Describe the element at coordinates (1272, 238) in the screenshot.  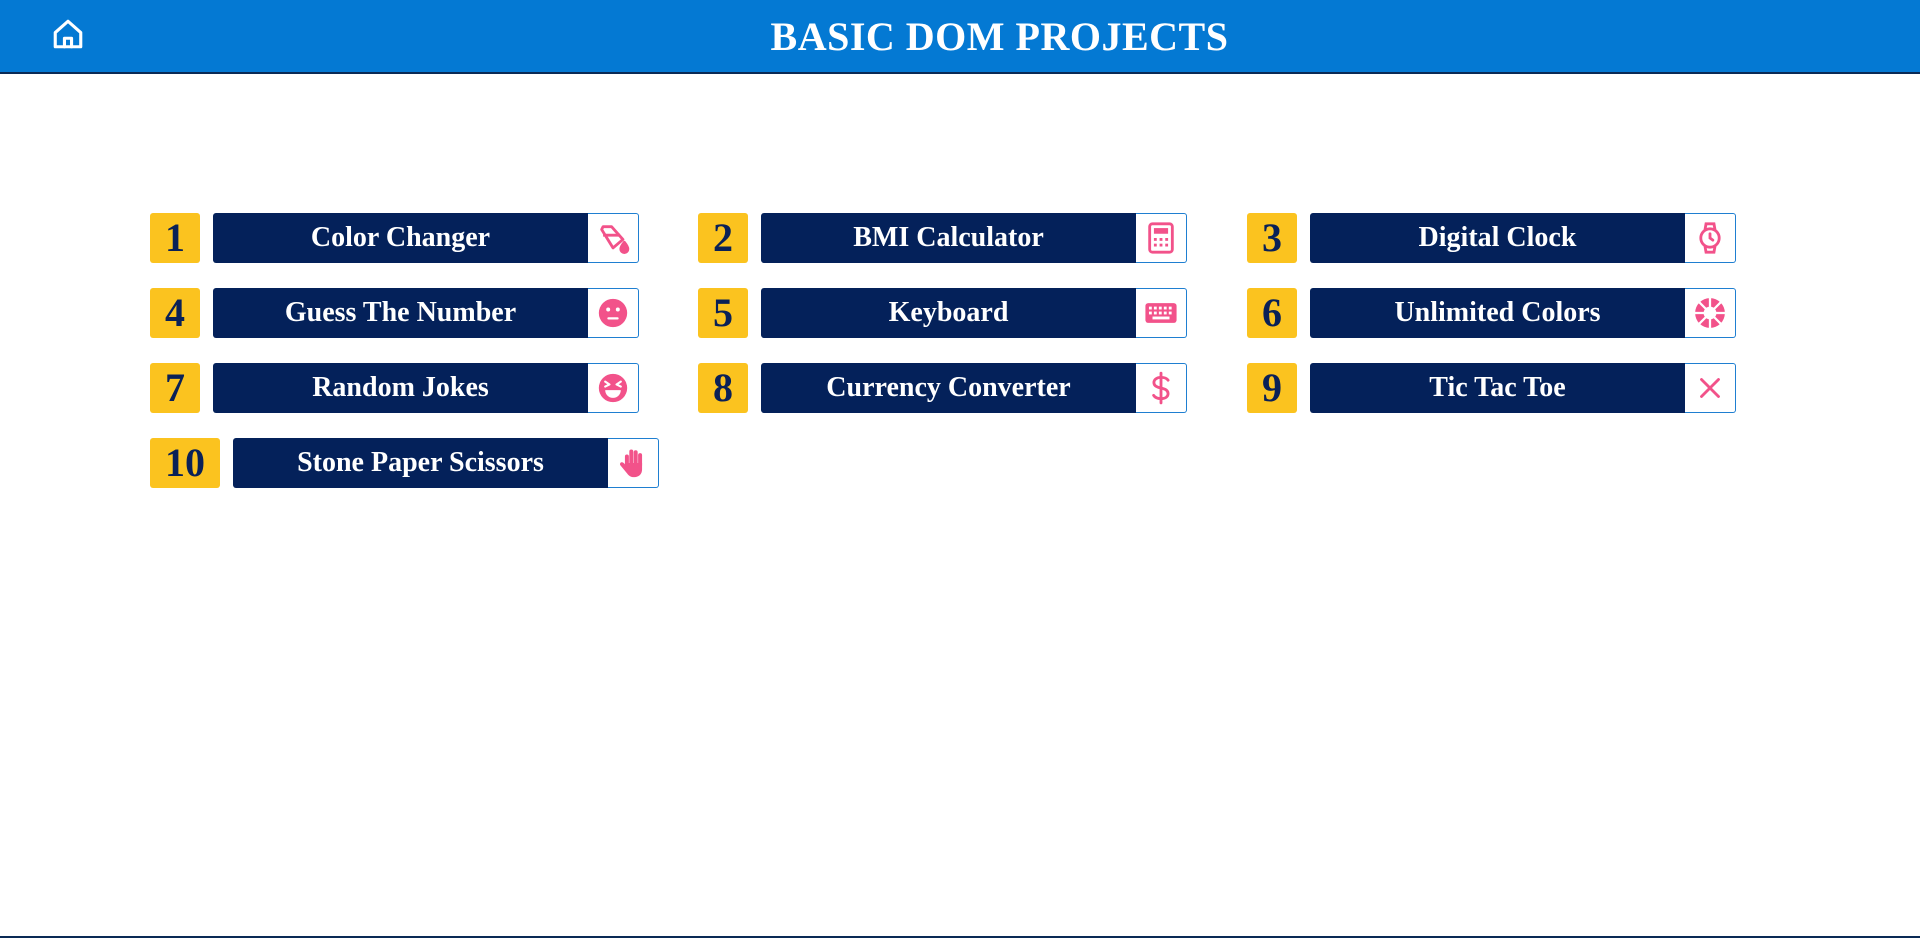
I see `project-number: 3` at that location.